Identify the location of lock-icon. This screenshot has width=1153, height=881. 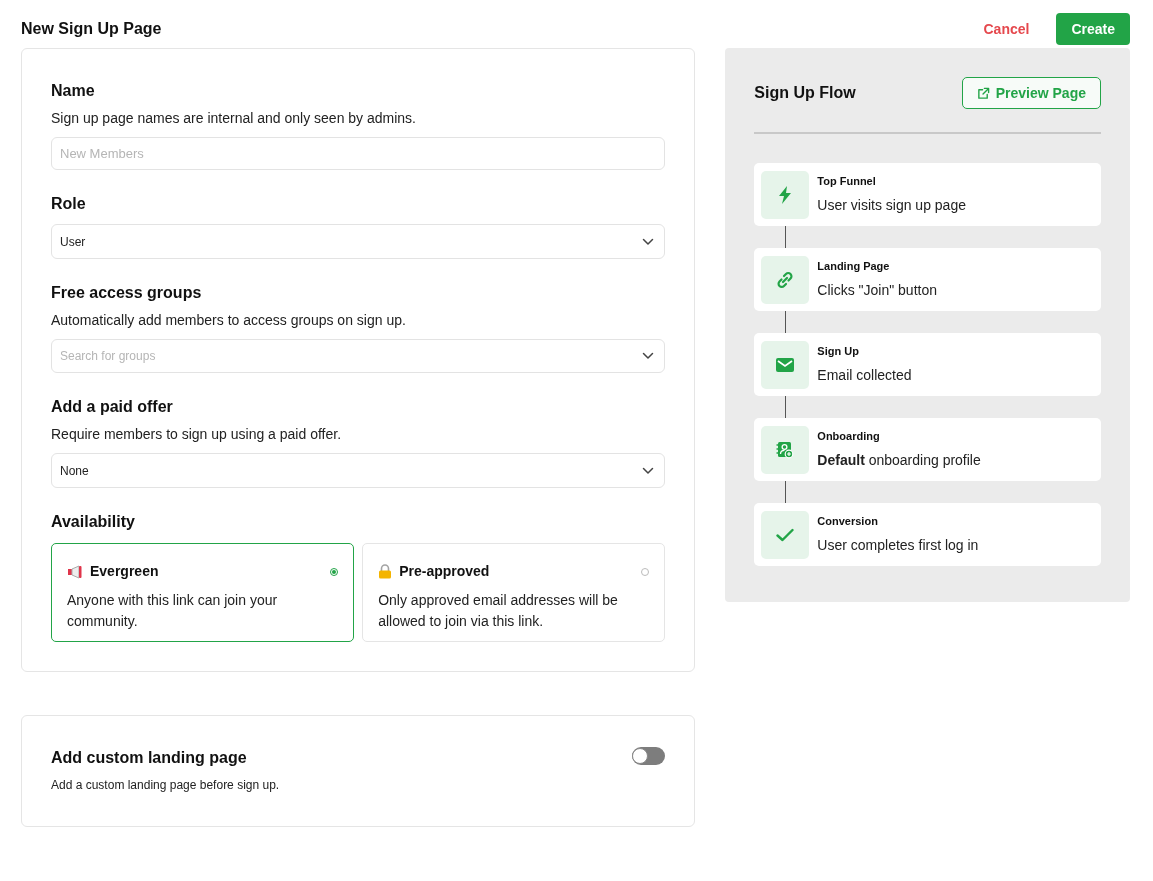
(385, 571).